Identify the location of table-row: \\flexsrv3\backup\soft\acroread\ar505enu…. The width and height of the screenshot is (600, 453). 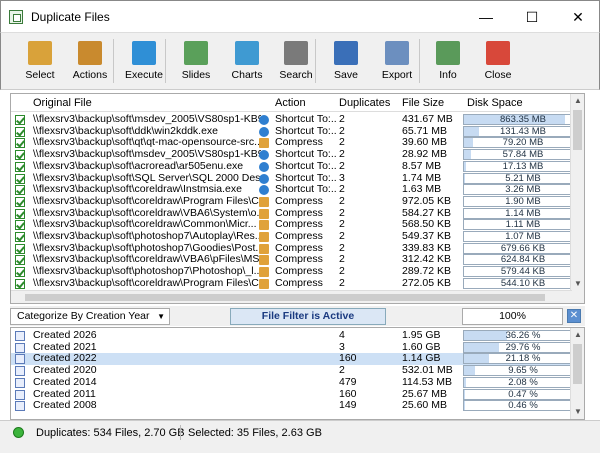
(297, 166).